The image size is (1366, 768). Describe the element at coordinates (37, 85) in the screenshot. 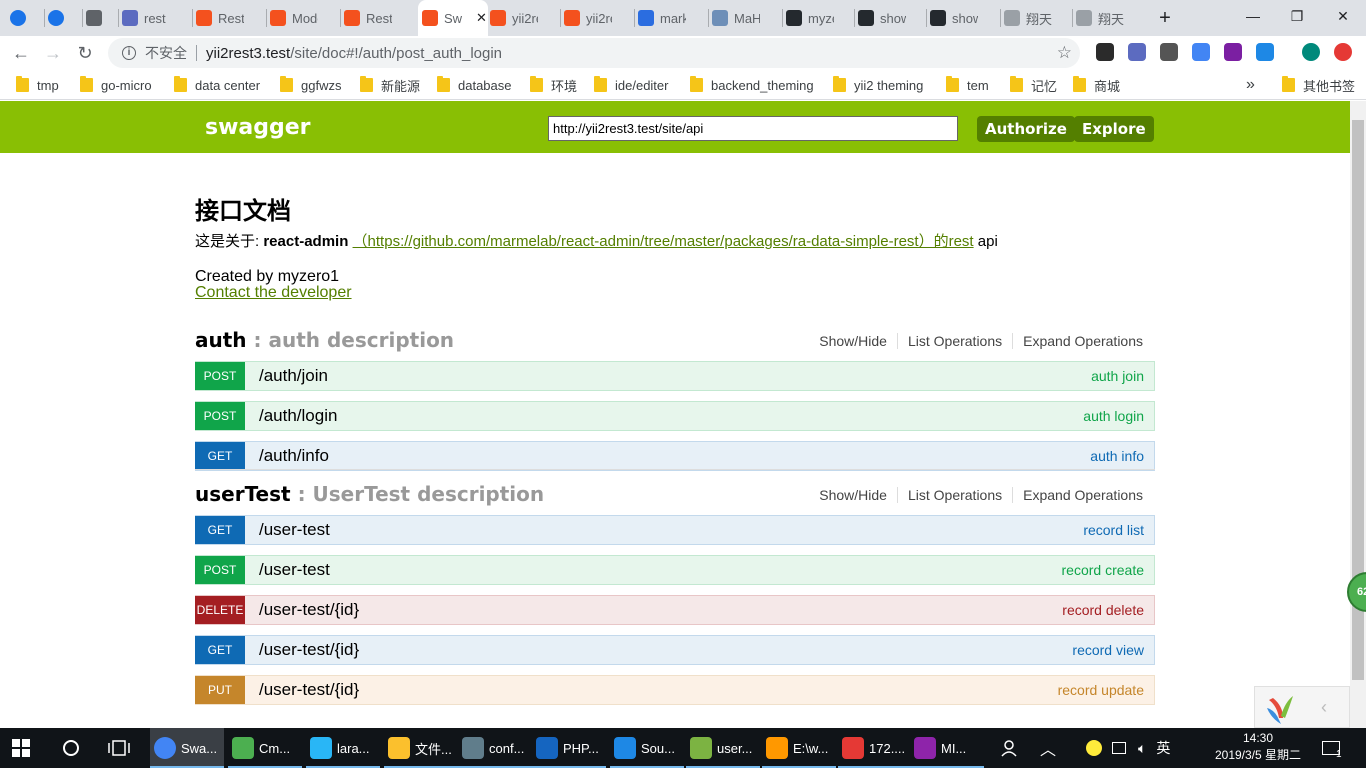

I see `bookmark-folder: tmp` at that location.